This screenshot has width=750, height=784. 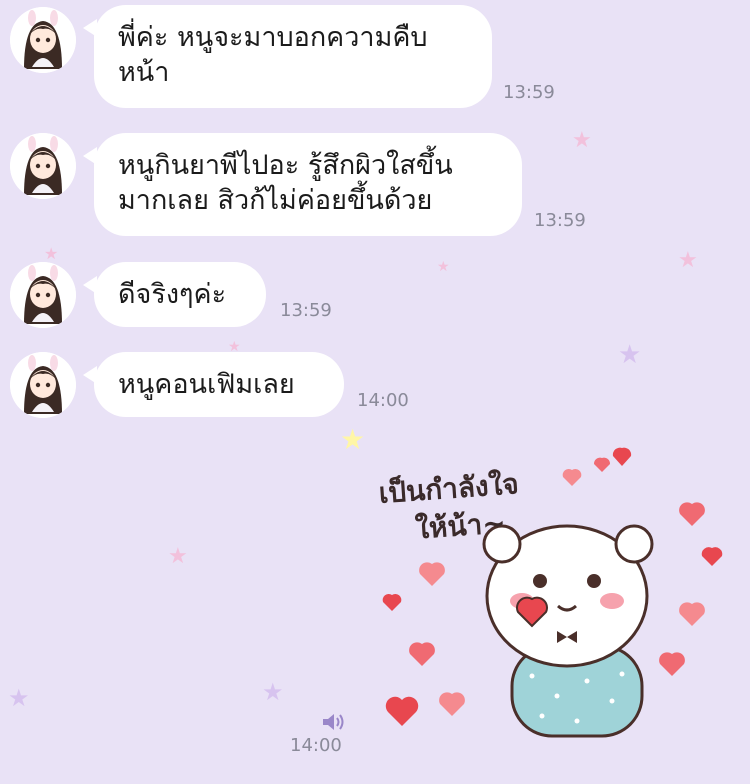 What do you see at coordinates (450, 508) in the screenshot?
I see `sticker-caption: เป็นกำลังใจ ให้น้า~` at bounding box center [450, 508].